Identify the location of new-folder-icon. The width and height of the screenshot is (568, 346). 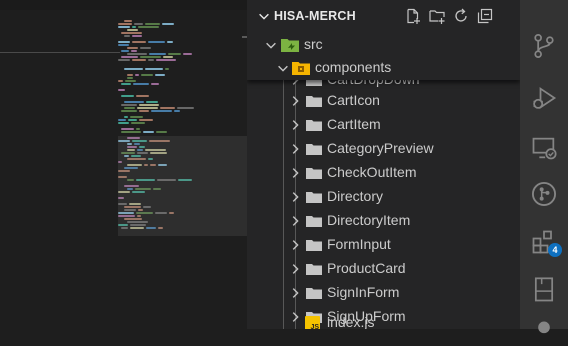
(437, 16).